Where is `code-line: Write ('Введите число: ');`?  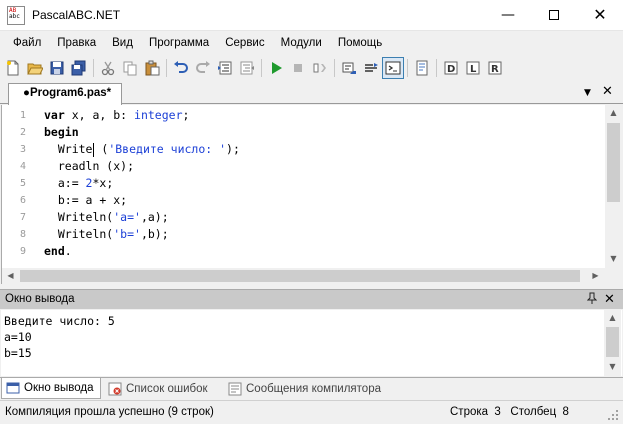
code-line: Write ('Введите число: '); is located at coordinates (142, 149).